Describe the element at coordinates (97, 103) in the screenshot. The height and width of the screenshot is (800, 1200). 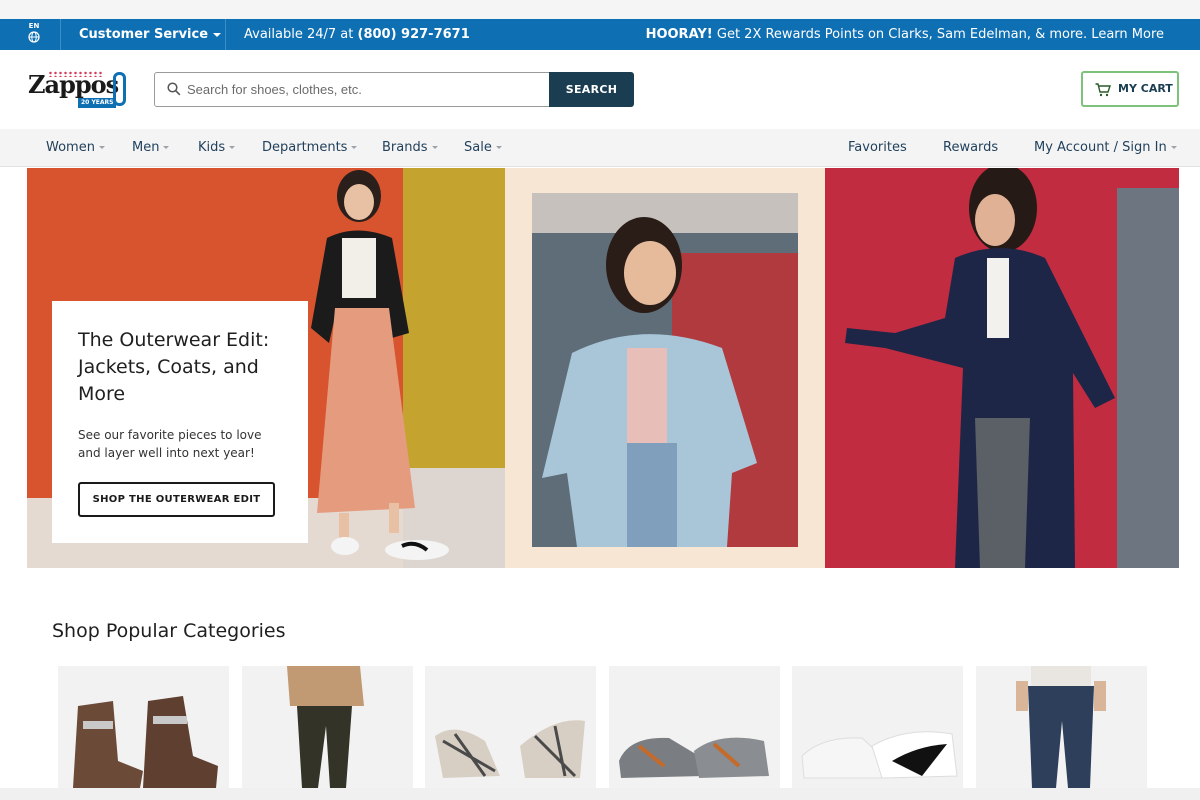
I see `logo-badge: 20 YEARS` at that location.